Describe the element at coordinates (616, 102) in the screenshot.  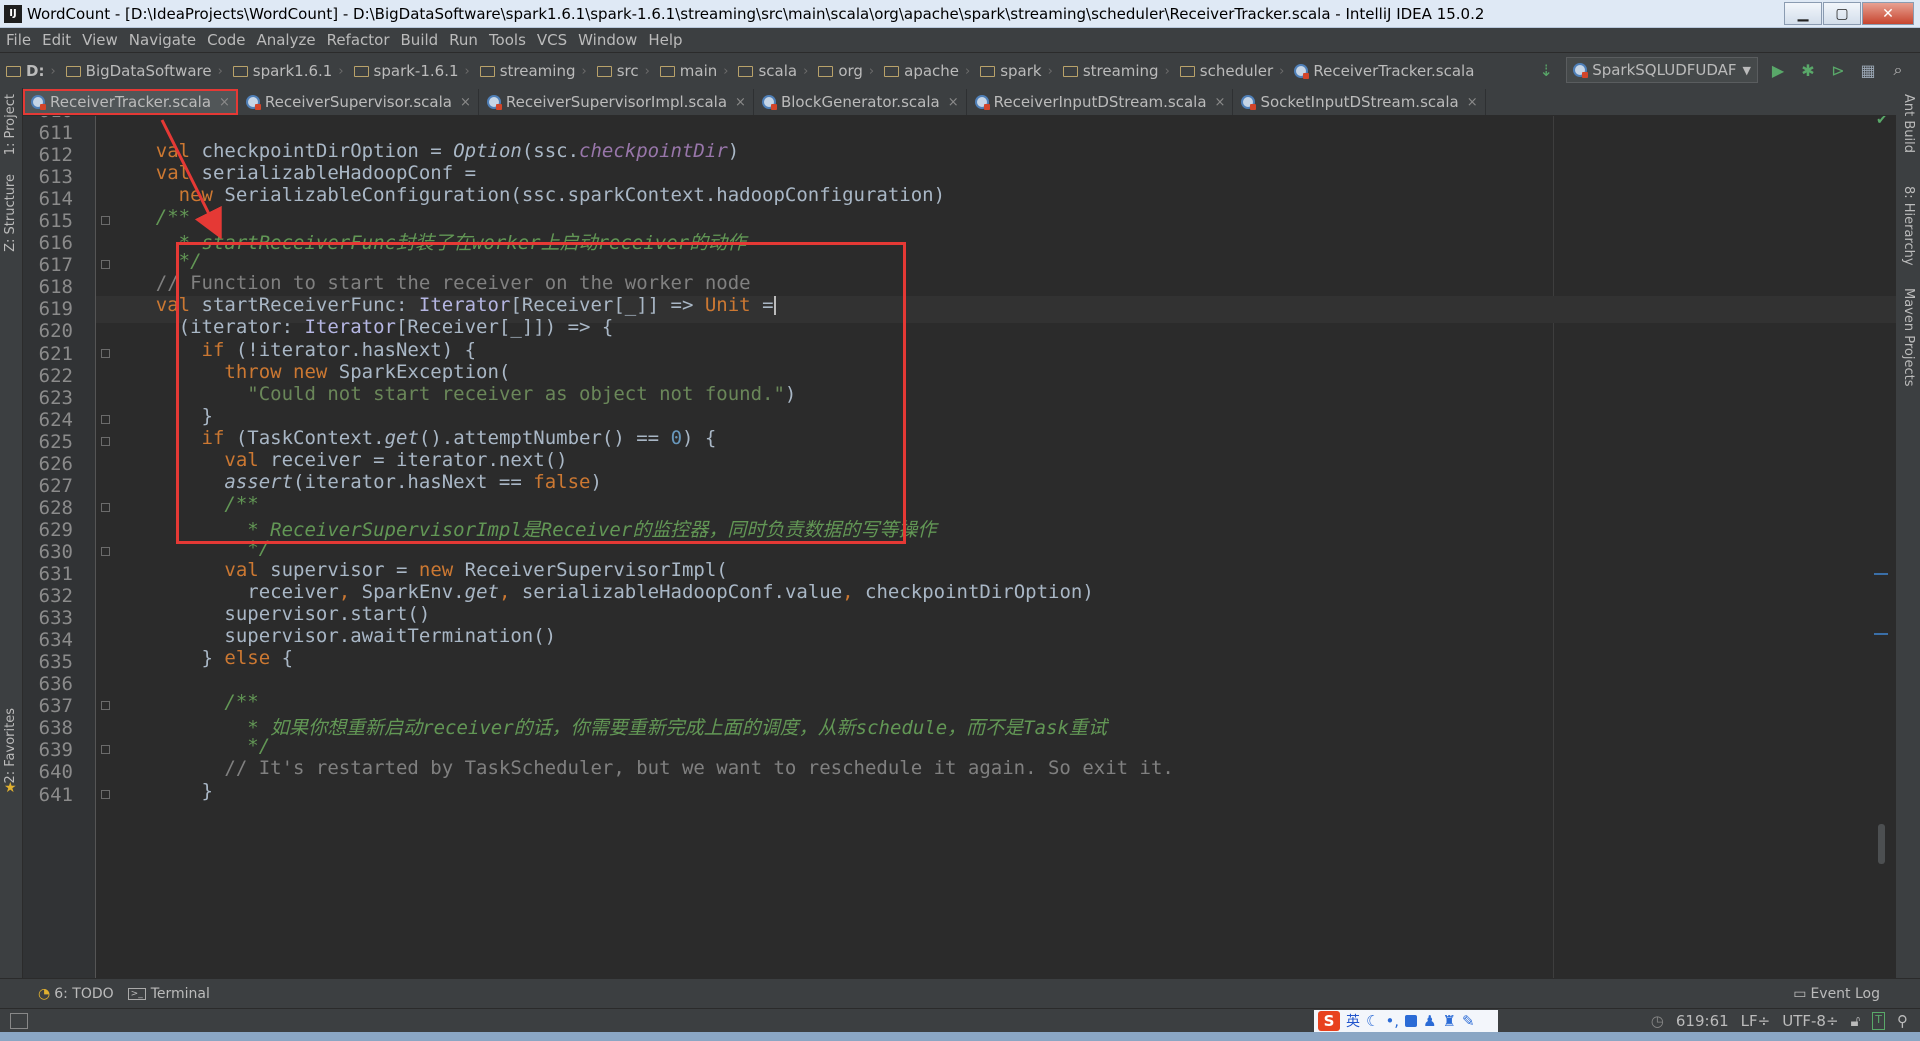
I see `editor-tab: ReceiverSupervisorImpl.scala ×` at that location.